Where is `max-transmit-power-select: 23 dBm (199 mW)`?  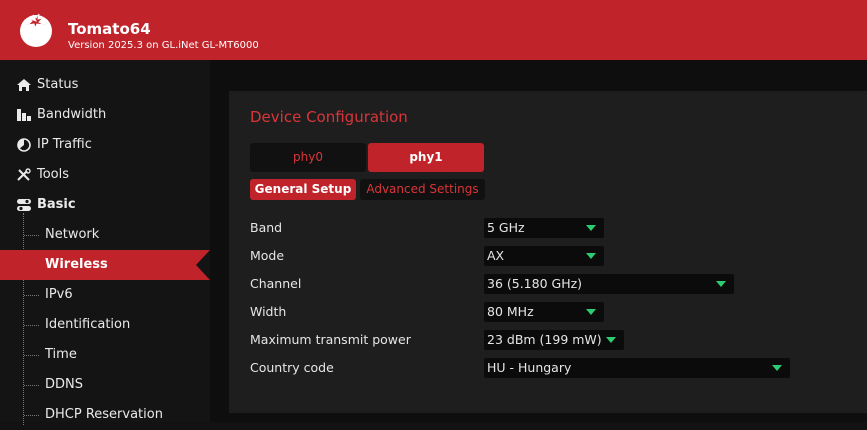
max-transmit-power-select: 23 dBm (199 mW) is located at coordinates (554, 340).